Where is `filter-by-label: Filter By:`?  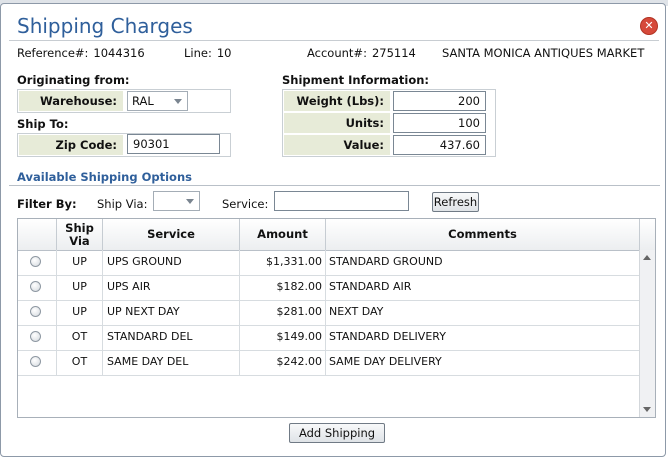
filter-by-label: Filter By: is located at coordinates (47, 204).